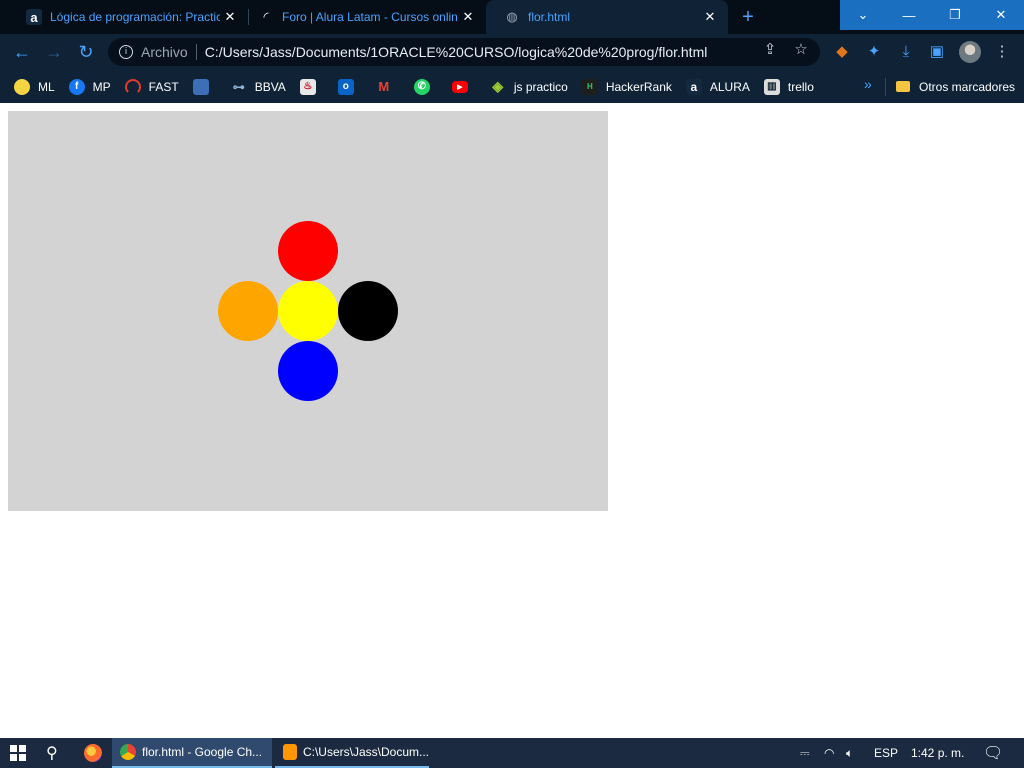 Image resolution: width=1024 pixels, height=768 pixels. I want to click on firefox-icon, so click(93, 753).